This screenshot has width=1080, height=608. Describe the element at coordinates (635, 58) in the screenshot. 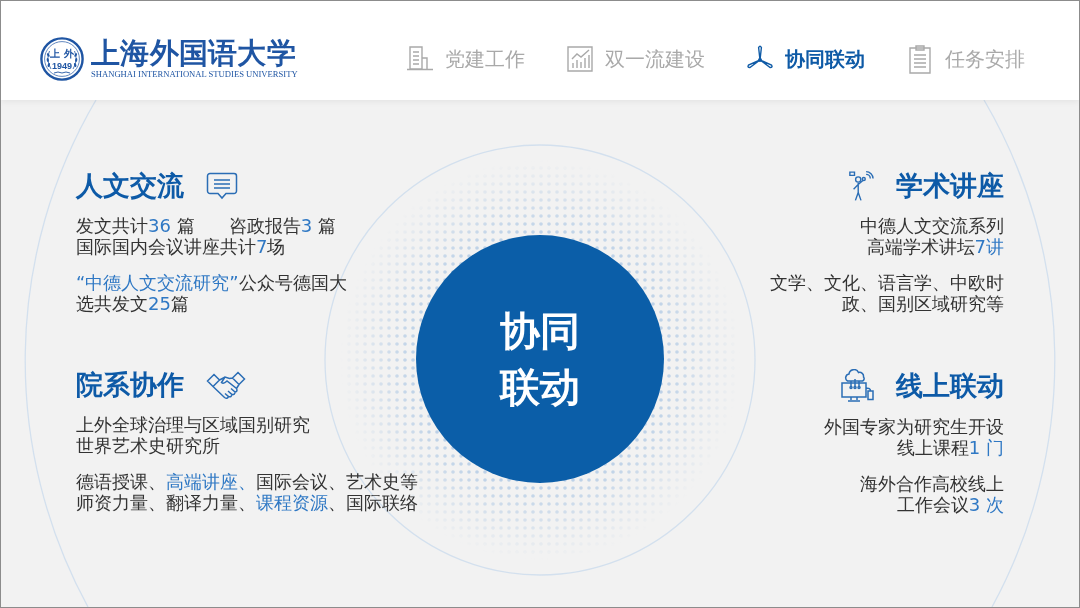

I see `nav-tab: 双一流建设` at that location.